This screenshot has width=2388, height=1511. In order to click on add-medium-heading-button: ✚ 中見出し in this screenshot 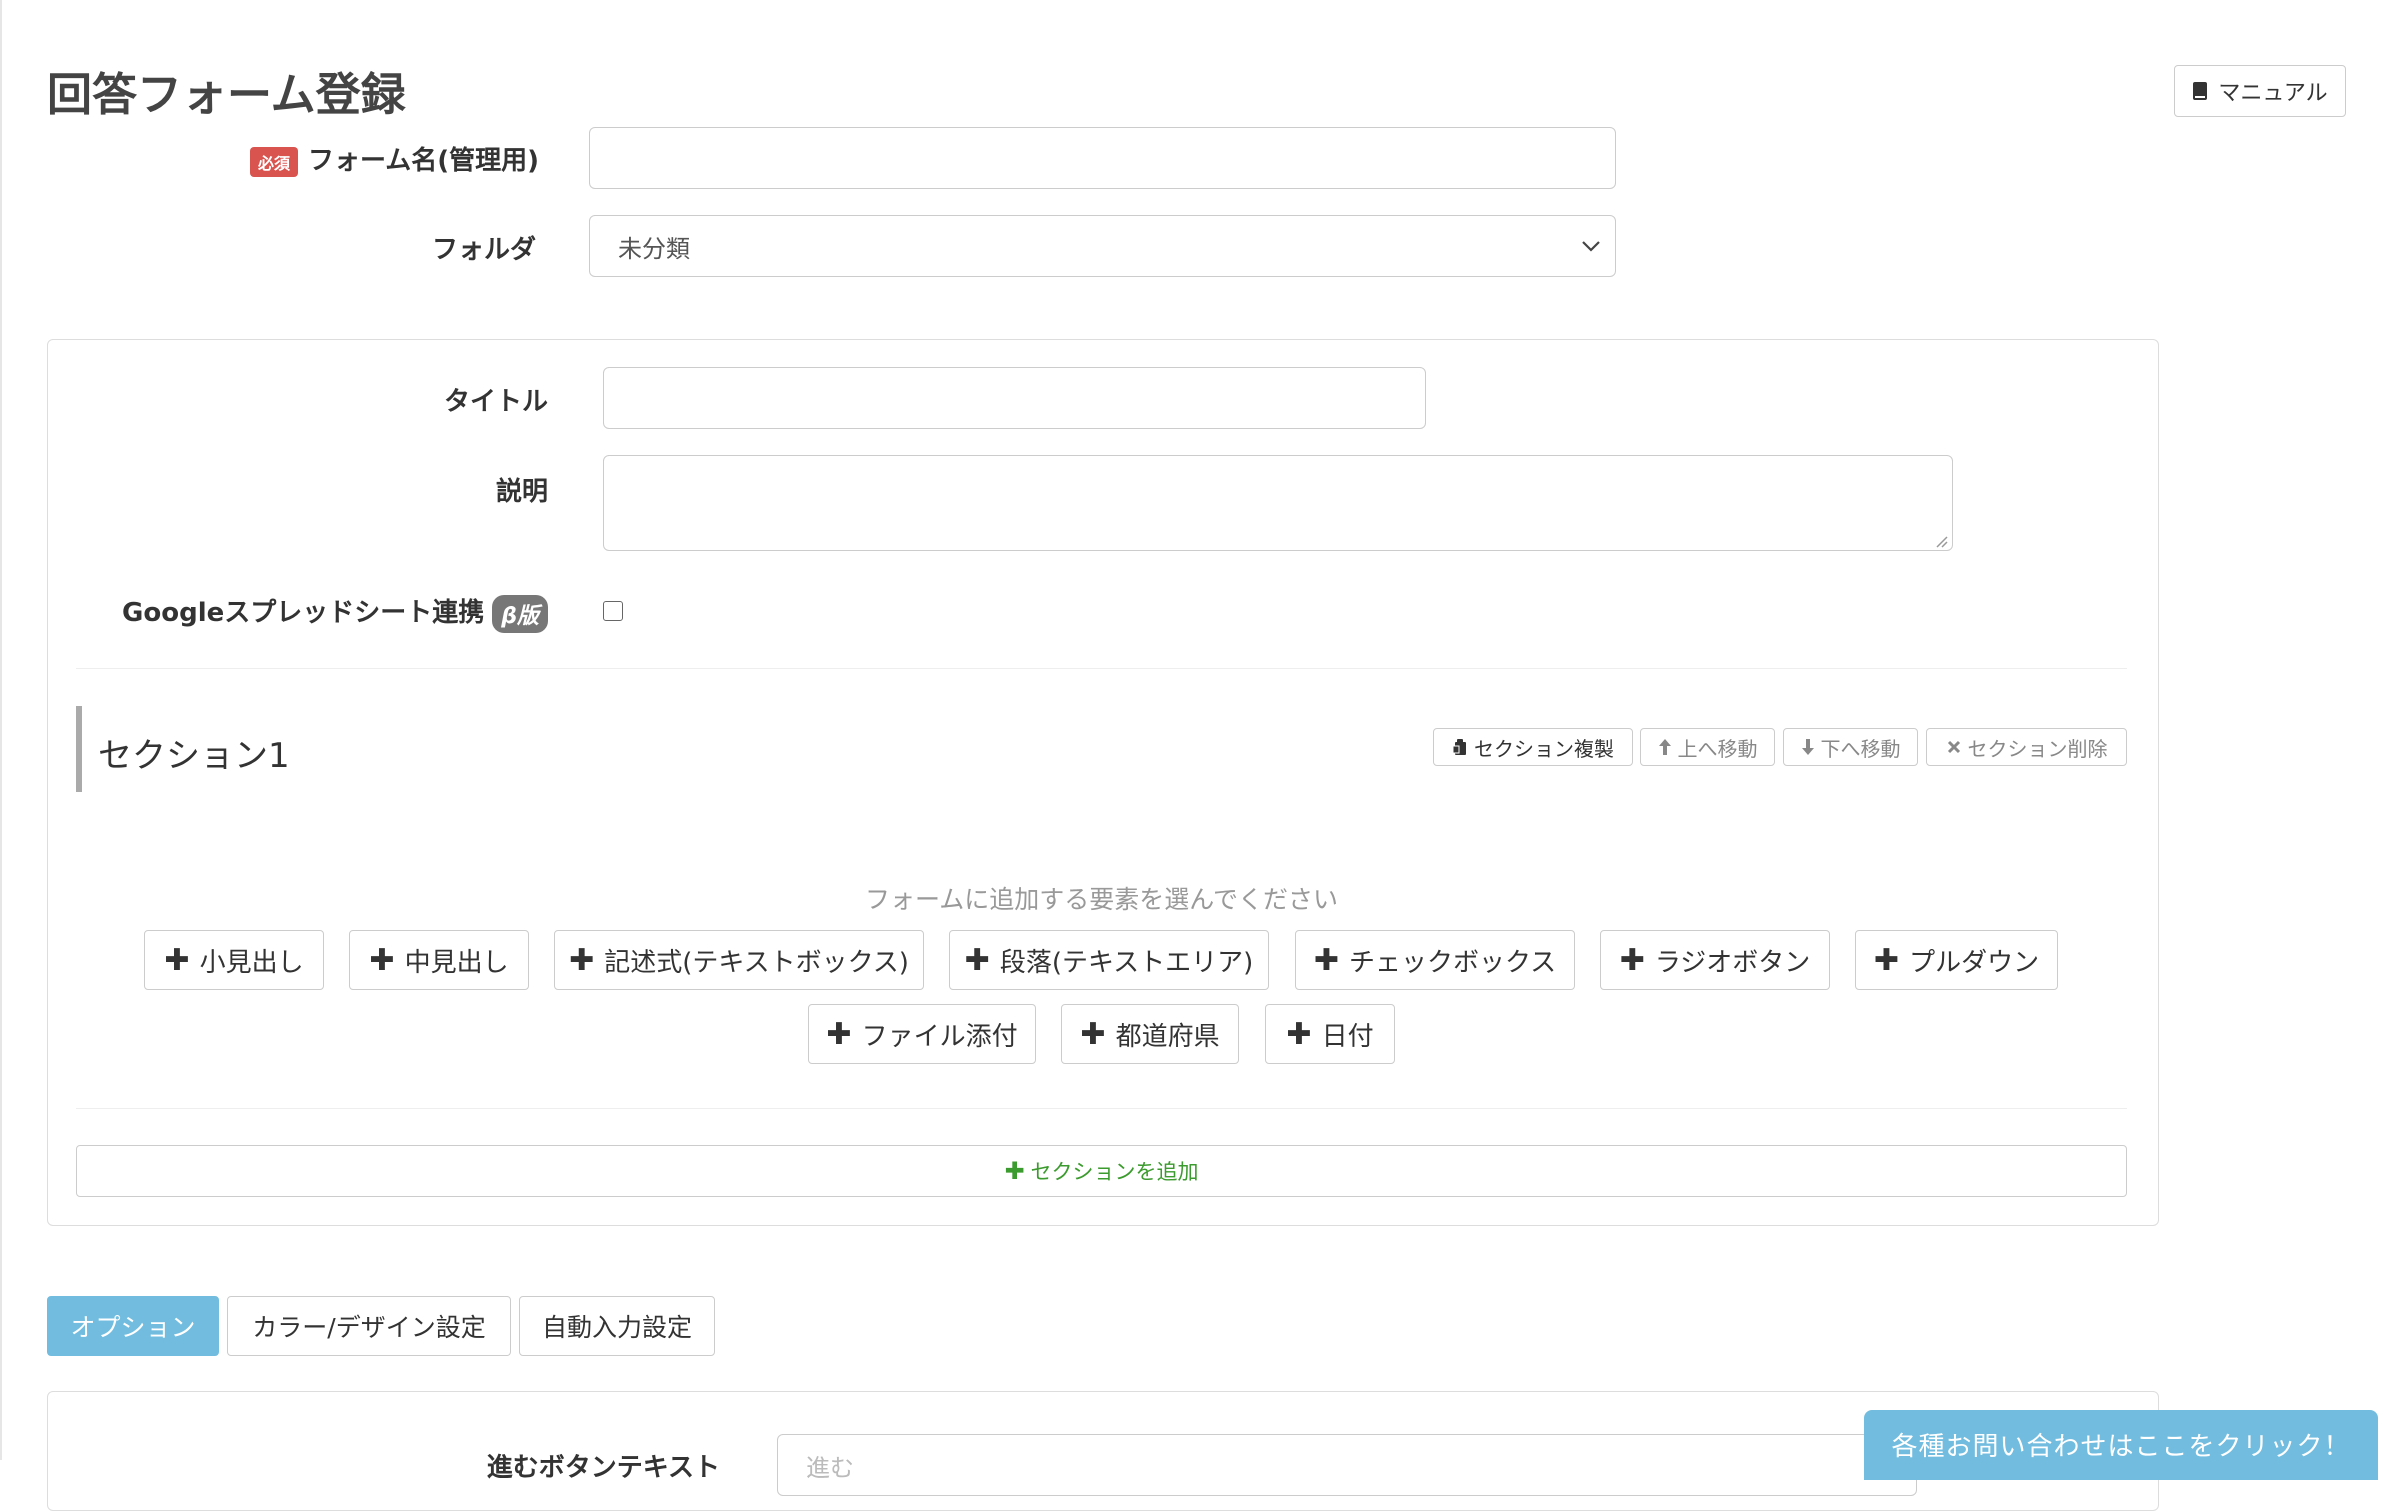, I will do `click(439, 960)`.